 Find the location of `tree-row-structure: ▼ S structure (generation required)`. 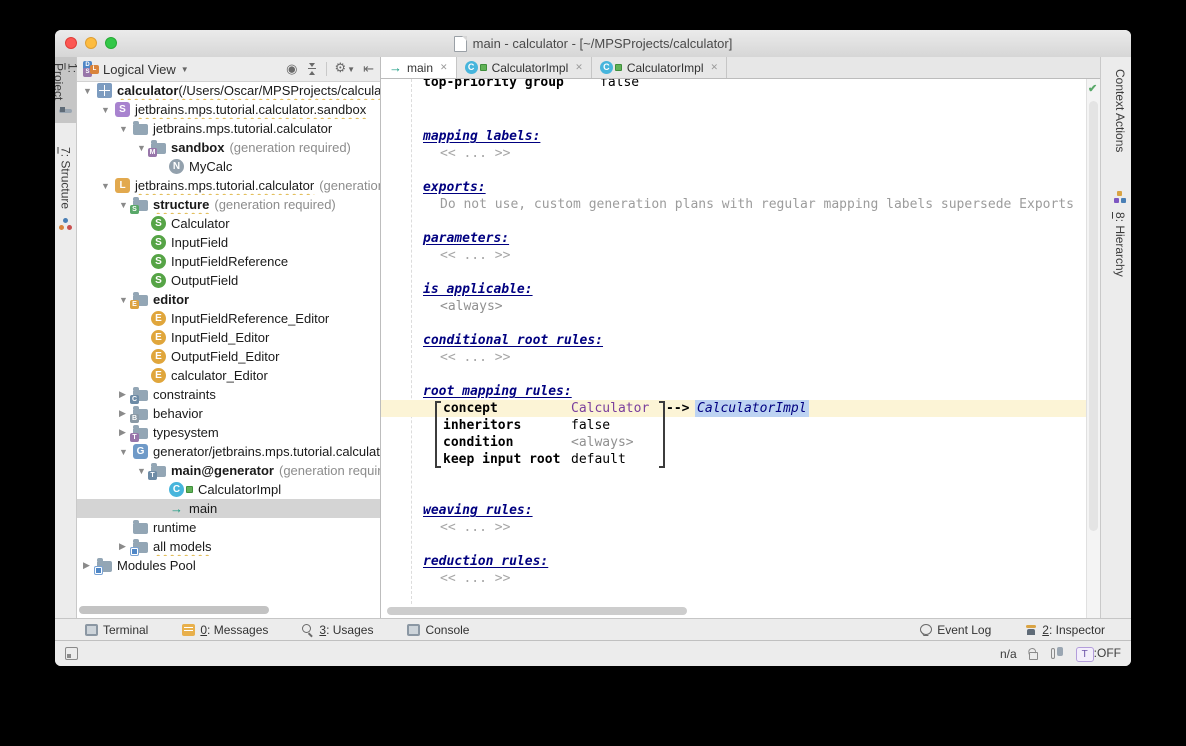

tree-row-structure: ▼ S structure (generation required) is located at coordinates (228, 204).